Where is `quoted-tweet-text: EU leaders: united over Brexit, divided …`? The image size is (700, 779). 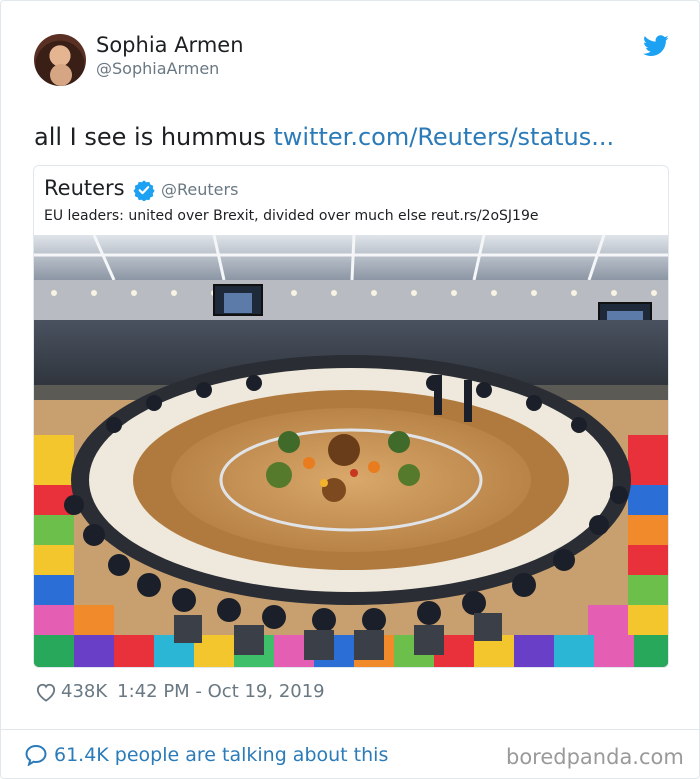
quoted-tweet-text: EU leaders: united over Brexit, divided … is located at coordinates (291, 216).